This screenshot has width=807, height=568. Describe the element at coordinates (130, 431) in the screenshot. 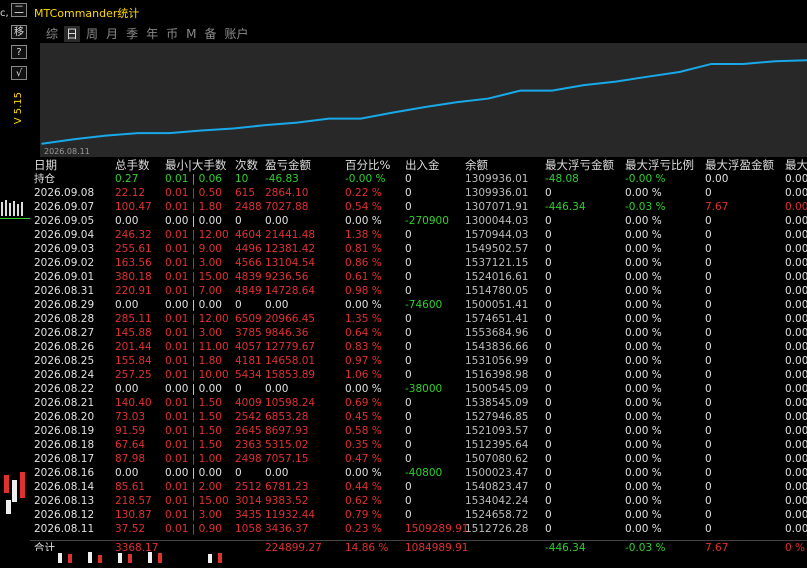

I see `cell-col-1: 91.59` at that location.